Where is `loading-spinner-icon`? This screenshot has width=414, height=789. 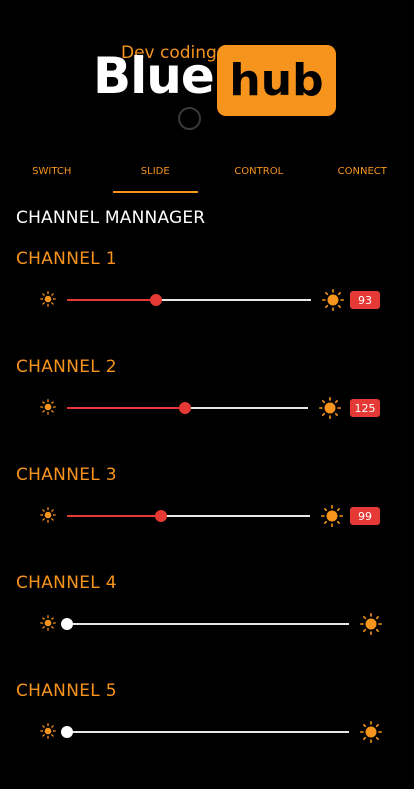 loading-spinner-icon is located at coordinates (189, 118).